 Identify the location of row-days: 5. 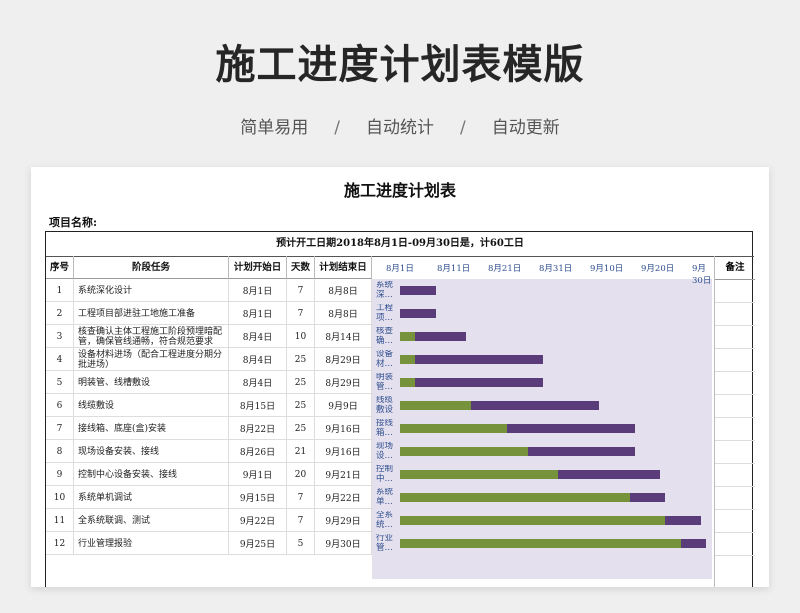
(301, 543).